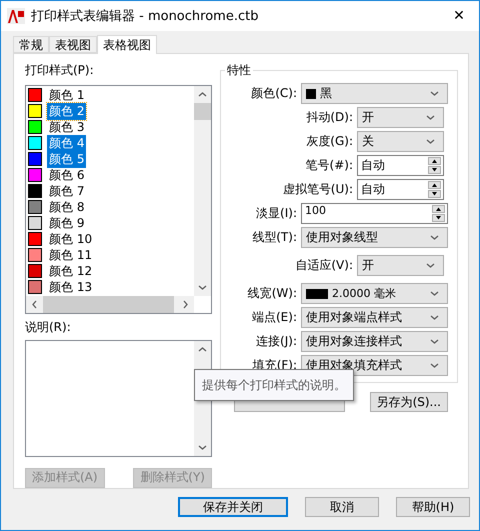 The height and width of the screenshot is (531, 480). I want to click on field-label: 端点(E):, so click(274, 317).